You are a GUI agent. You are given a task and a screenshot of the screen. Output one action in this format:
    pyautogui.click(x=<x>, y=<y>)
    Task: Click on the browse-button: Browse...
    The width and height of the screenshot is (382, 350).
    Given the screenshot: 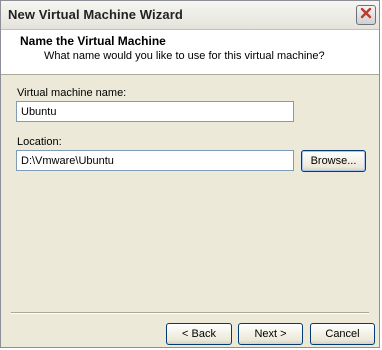 What is the action you would take?
    pyautogui.click(x=333, y=161)
    